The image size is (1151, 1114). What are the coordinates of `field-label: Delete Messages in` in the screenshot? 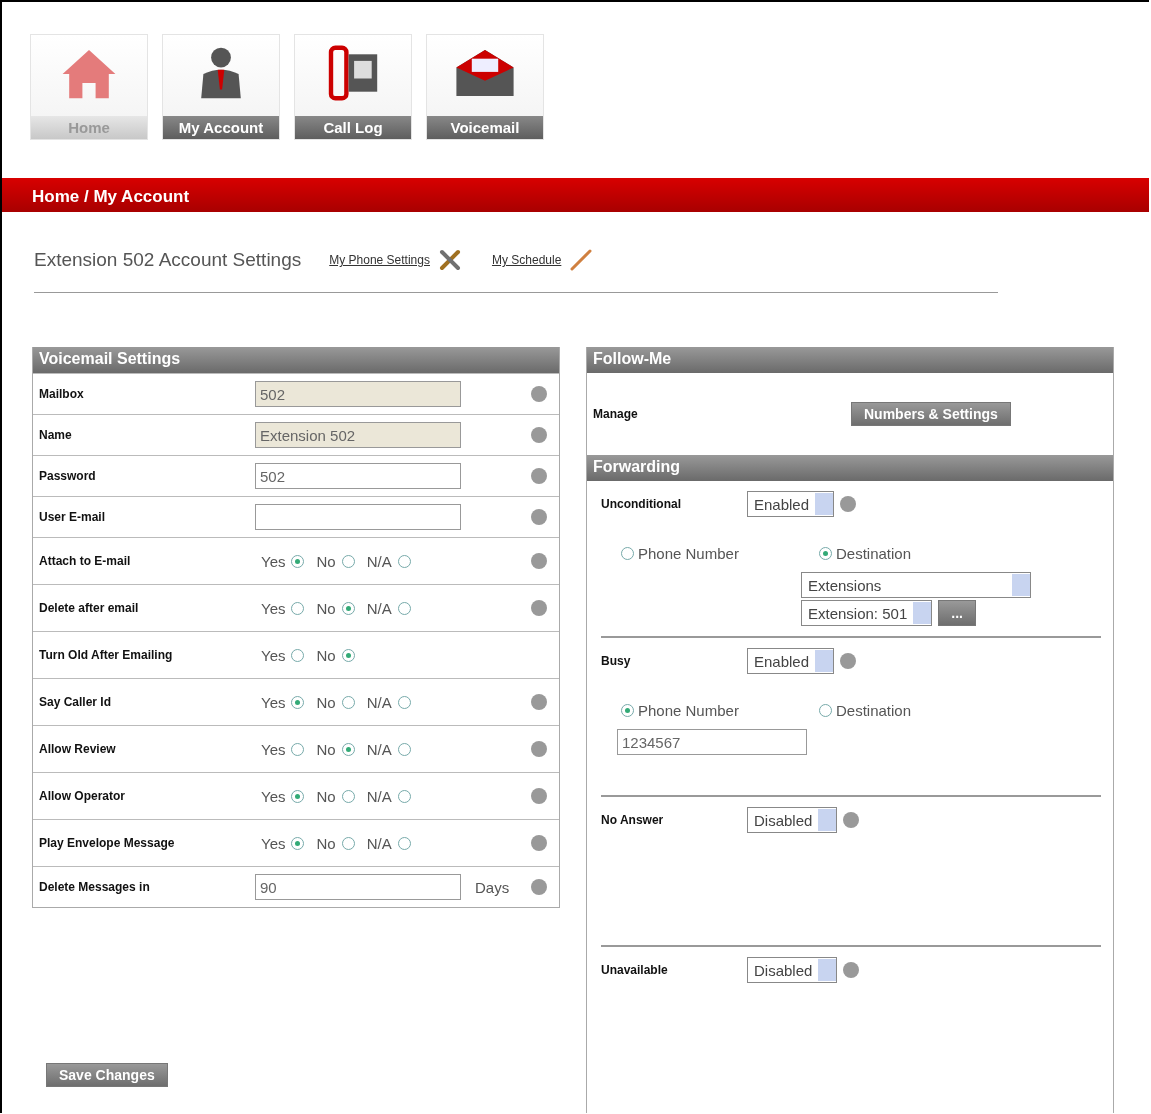 It's located at (95, 887).